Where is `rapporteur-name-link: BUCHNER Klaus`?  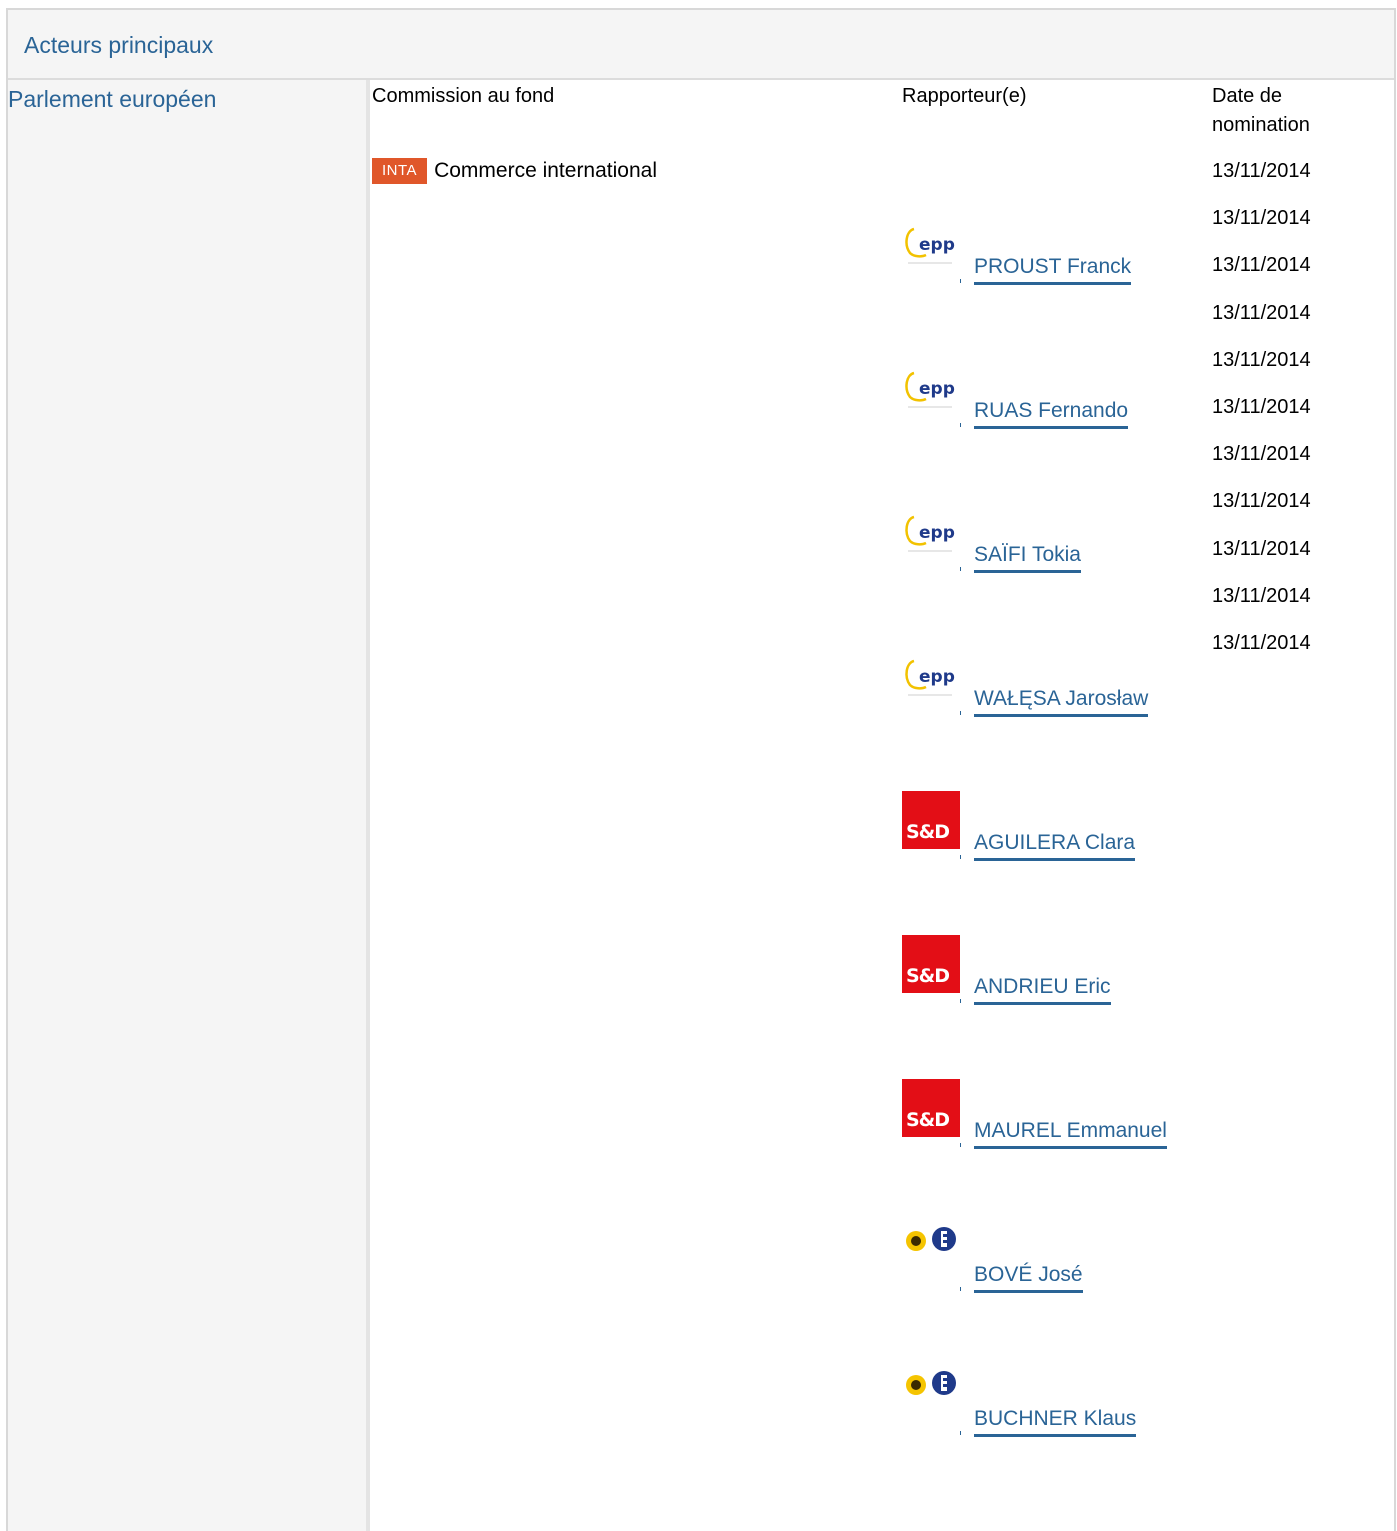 rapporteur-name-link: BUCHNER Klaus is located at coordinates (1055, 1422).